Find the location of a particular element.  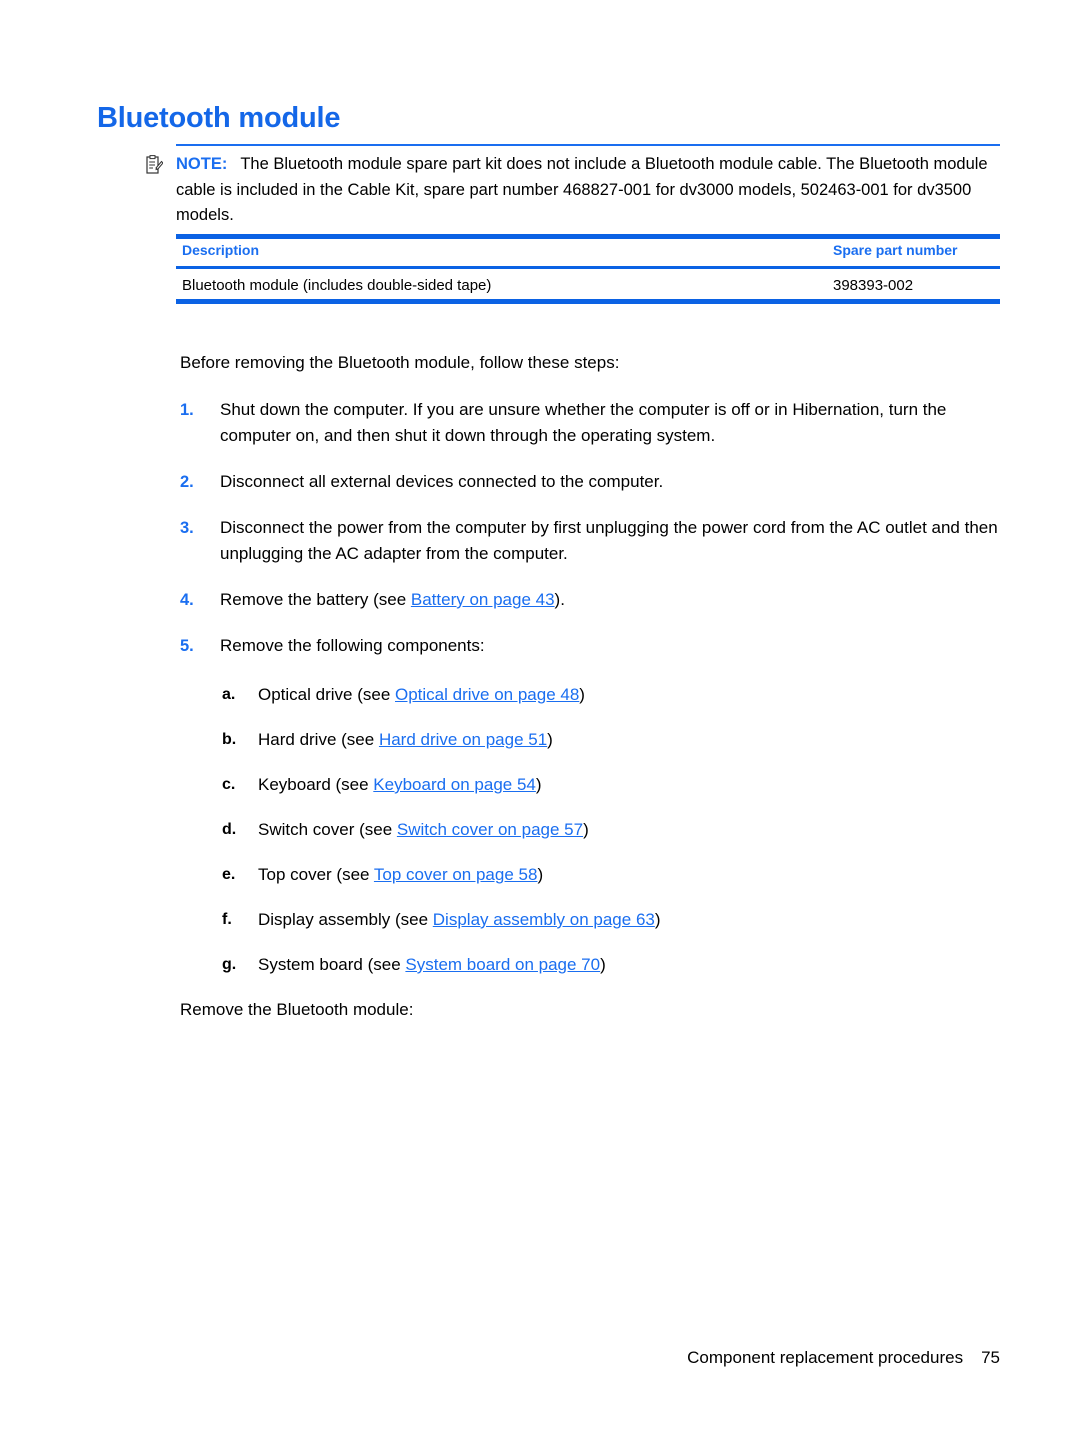

substep-text-prefix: Hard drive (see is located at coordinates (318, 739).